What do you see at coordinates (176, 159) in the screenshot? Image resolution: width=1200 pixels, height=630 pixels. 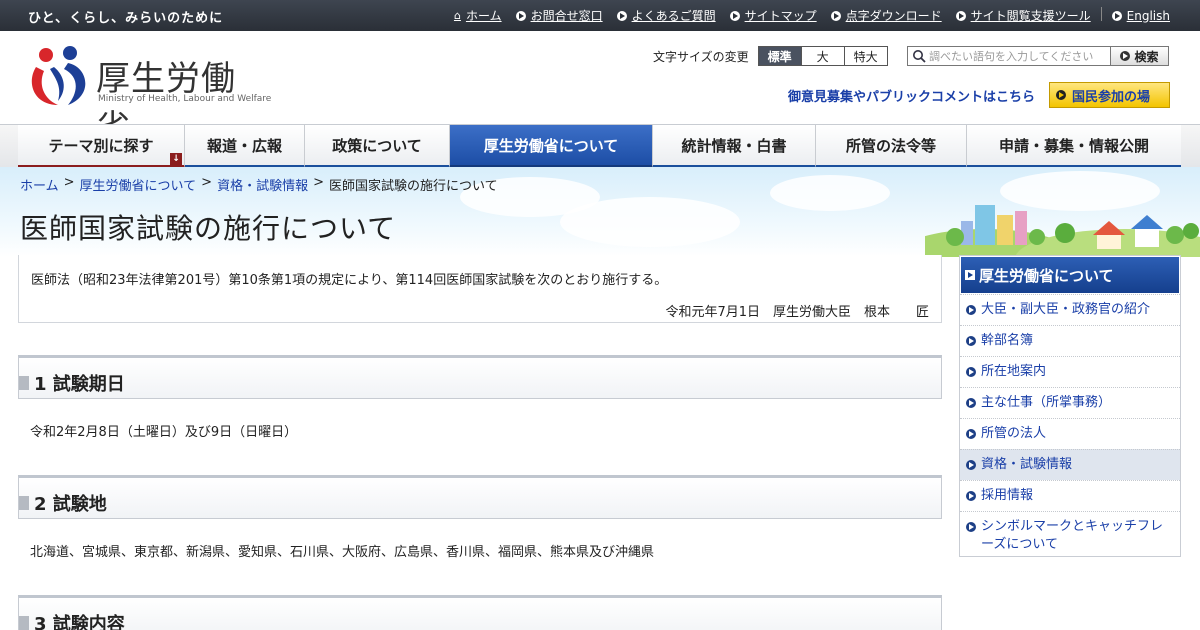 I see `arrow-down-icon: ↓` at bounding box center [176, 159].